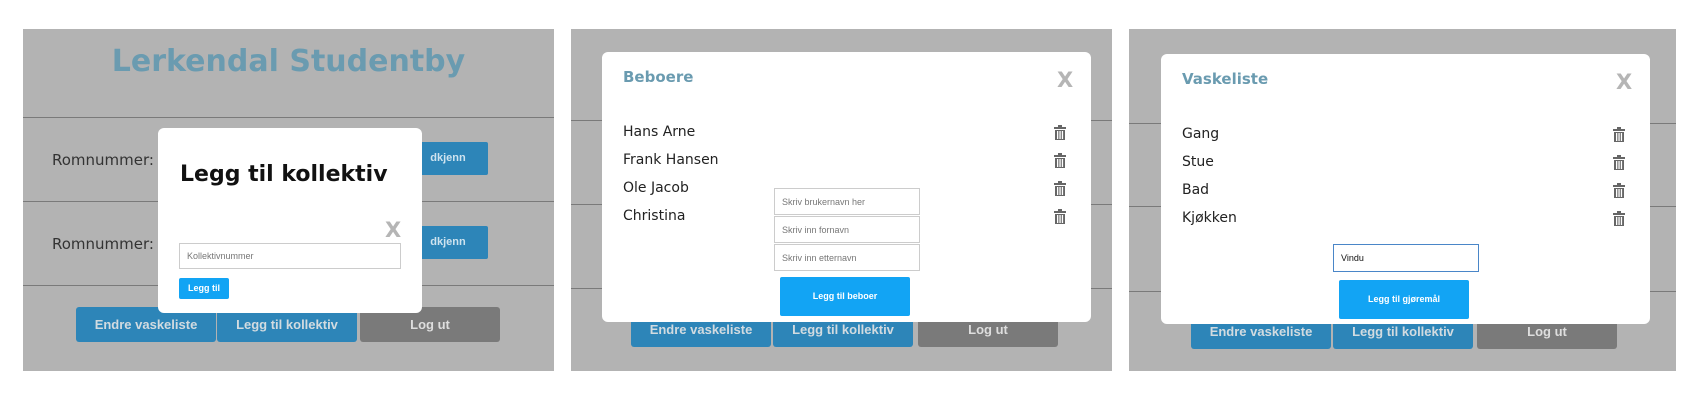  Describe the element at coordinates (654, 216) in the screenshot. I see `resident-item: Christina` at that location.